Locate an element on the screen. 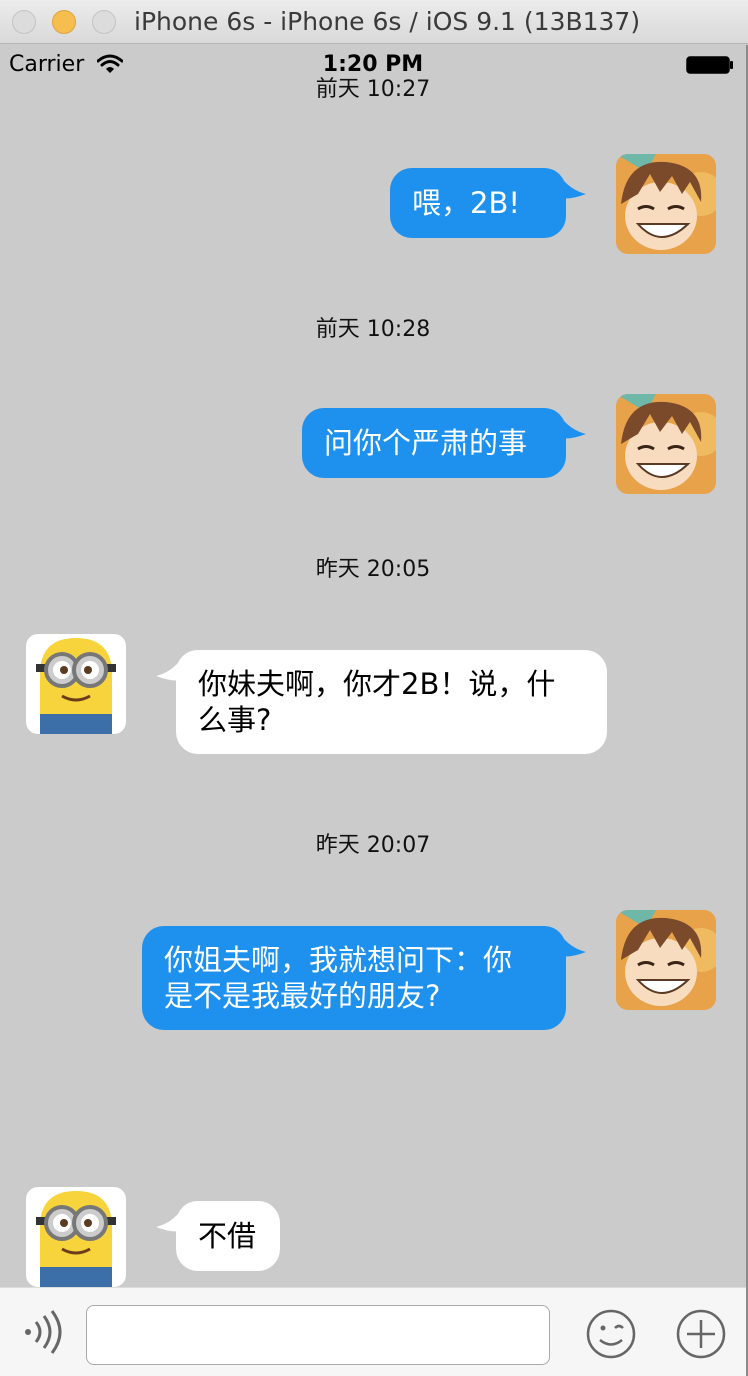 Image resolution: width=748 pixels, height=1376 pixels. message-text: 不借 is located at coordinates (227, 1236).